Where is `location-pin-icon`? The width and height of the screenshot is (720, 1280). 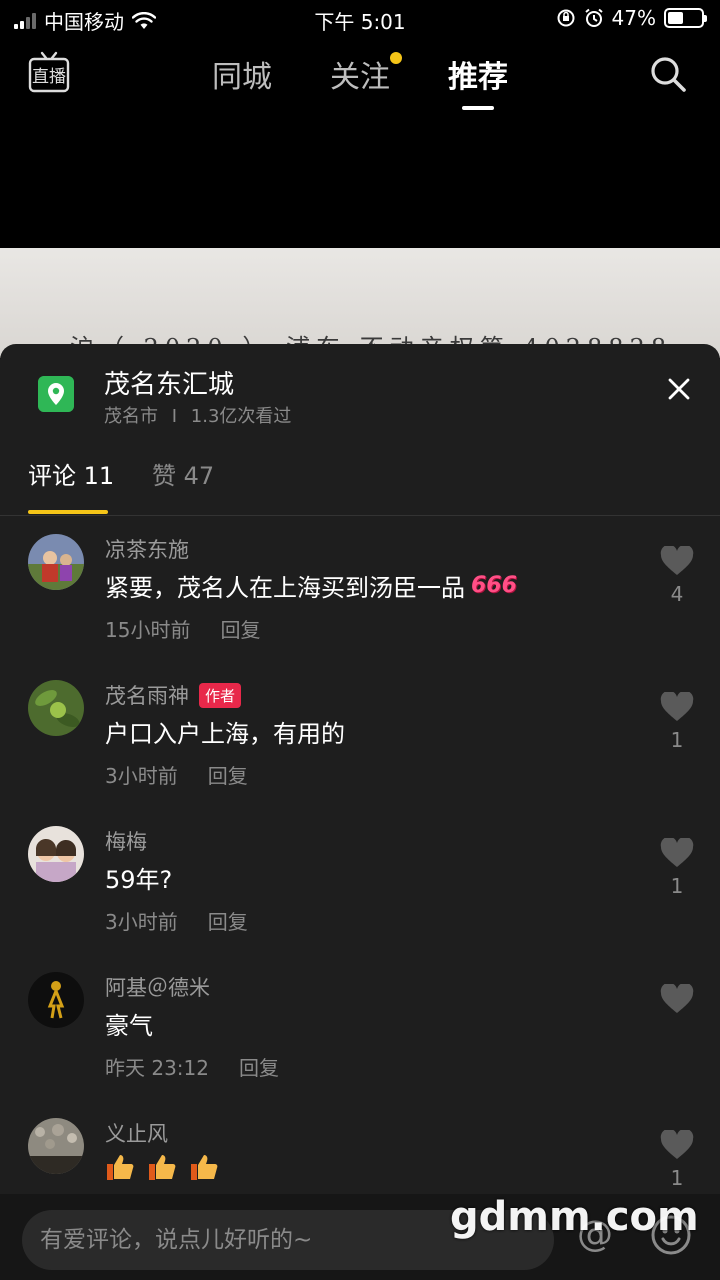
location-pin-icon is located at coordinates (56, 394).